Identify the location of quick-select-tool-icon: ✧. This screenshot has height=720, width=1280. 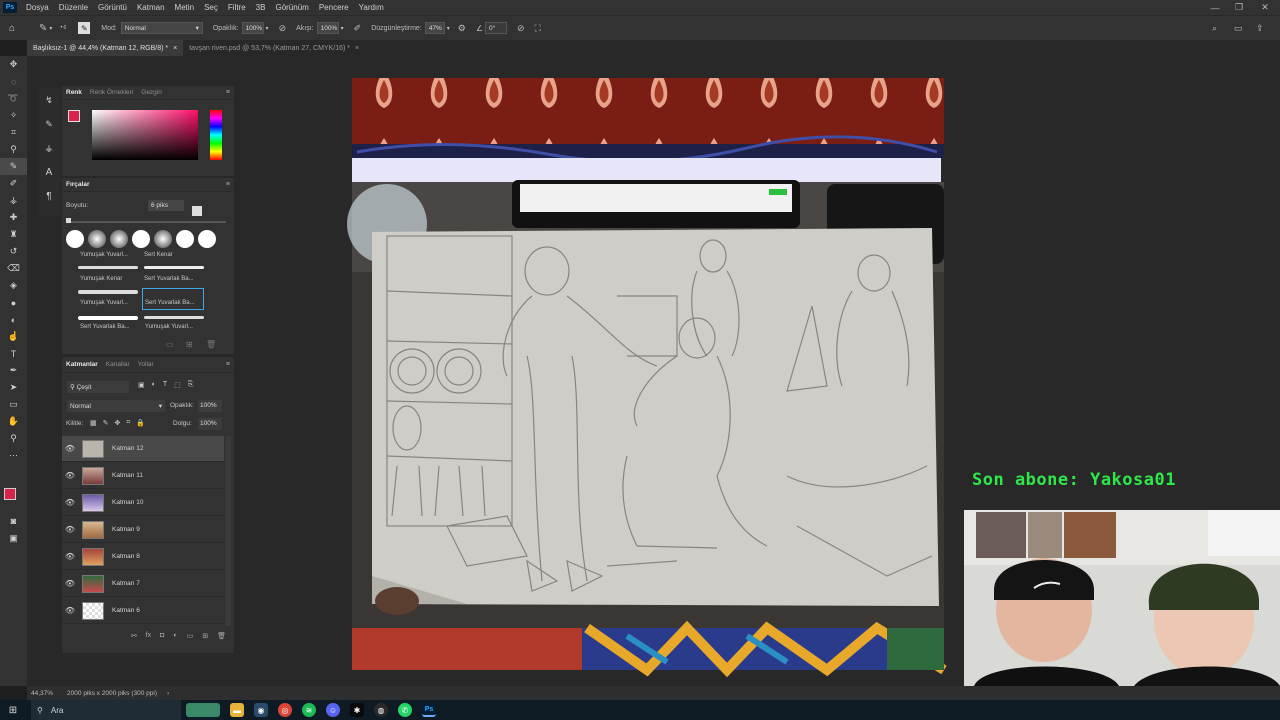
(13, 115).